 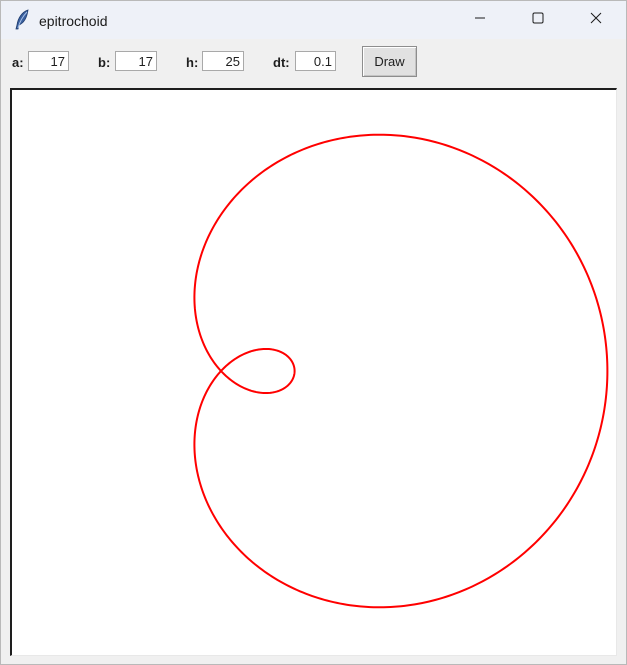 What do you see at coordinates (104, 62) in the screenshot?
I see `b-label: b:` at bounding box center [104, 62].